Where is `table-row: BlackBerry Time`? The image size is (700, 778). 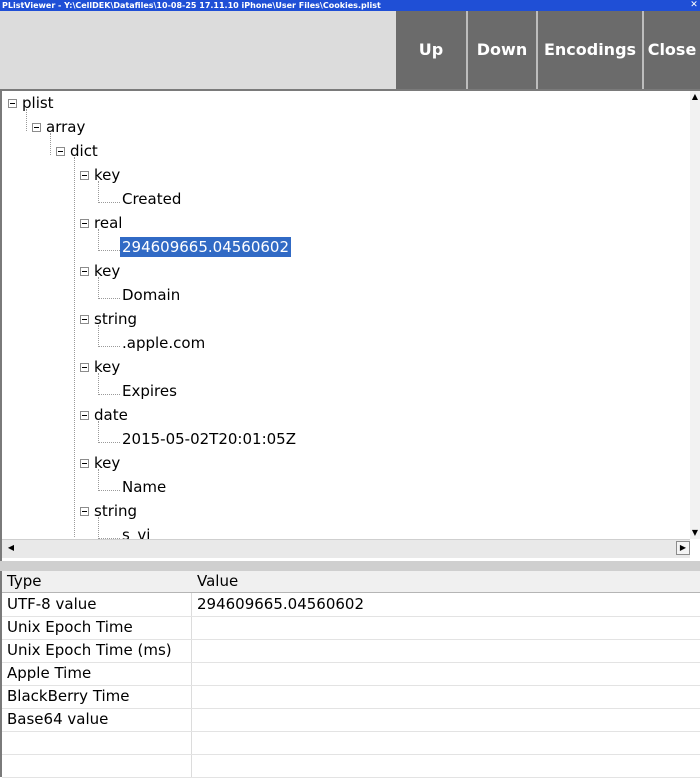
table-row: BlackBerry Time is located at coordinates (351, 697).